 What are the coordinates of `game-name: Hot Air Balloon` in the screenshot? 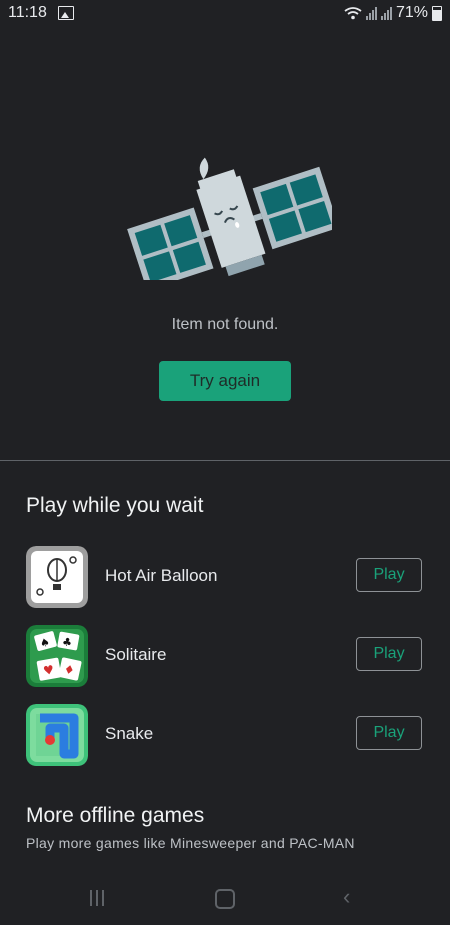 It's located at (161, 575).